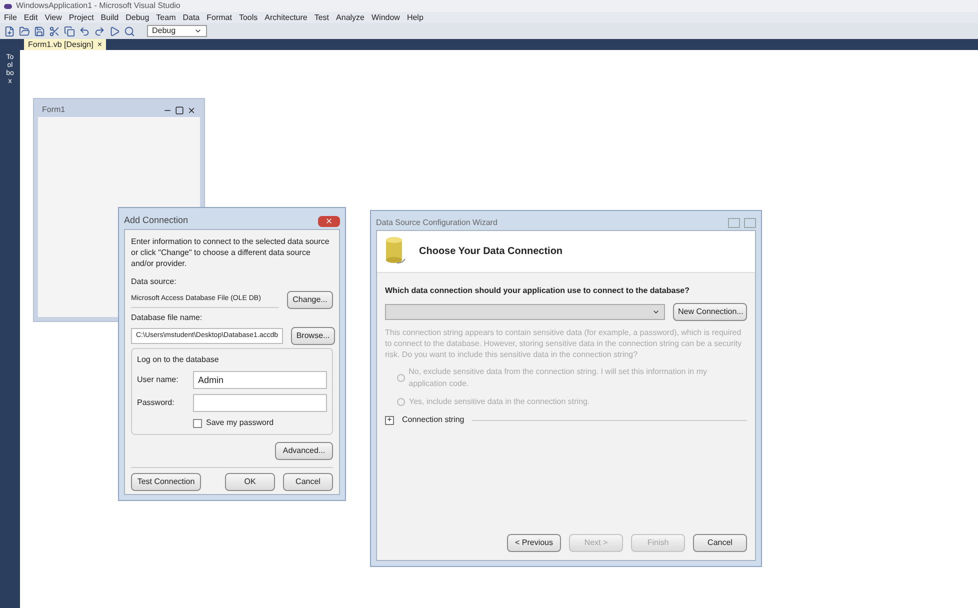 The image size is (978, 608). Describe the element at coordinates (437, 223) in the screenshot. I see `dialog-title: Data Source Configuration Wizard` at that location.